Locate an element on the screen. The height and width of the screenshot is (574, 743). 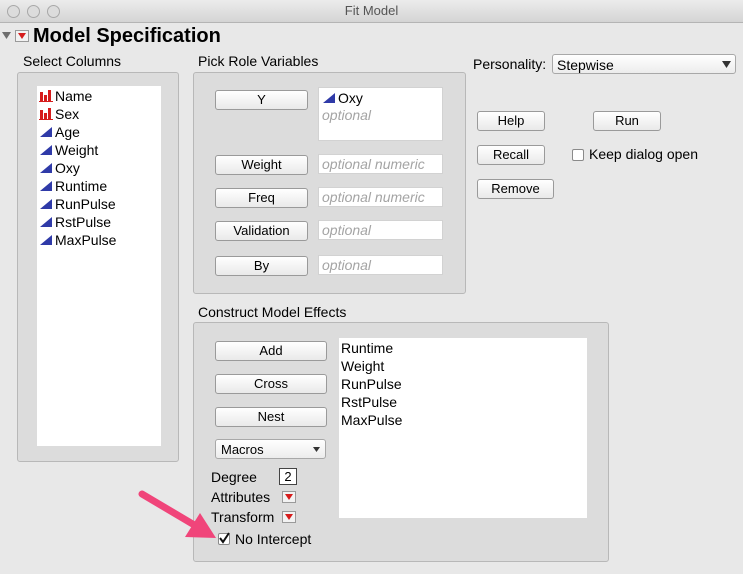
keep-dialog-open-label: Keep dialog open is located at coordinates (643, 154).